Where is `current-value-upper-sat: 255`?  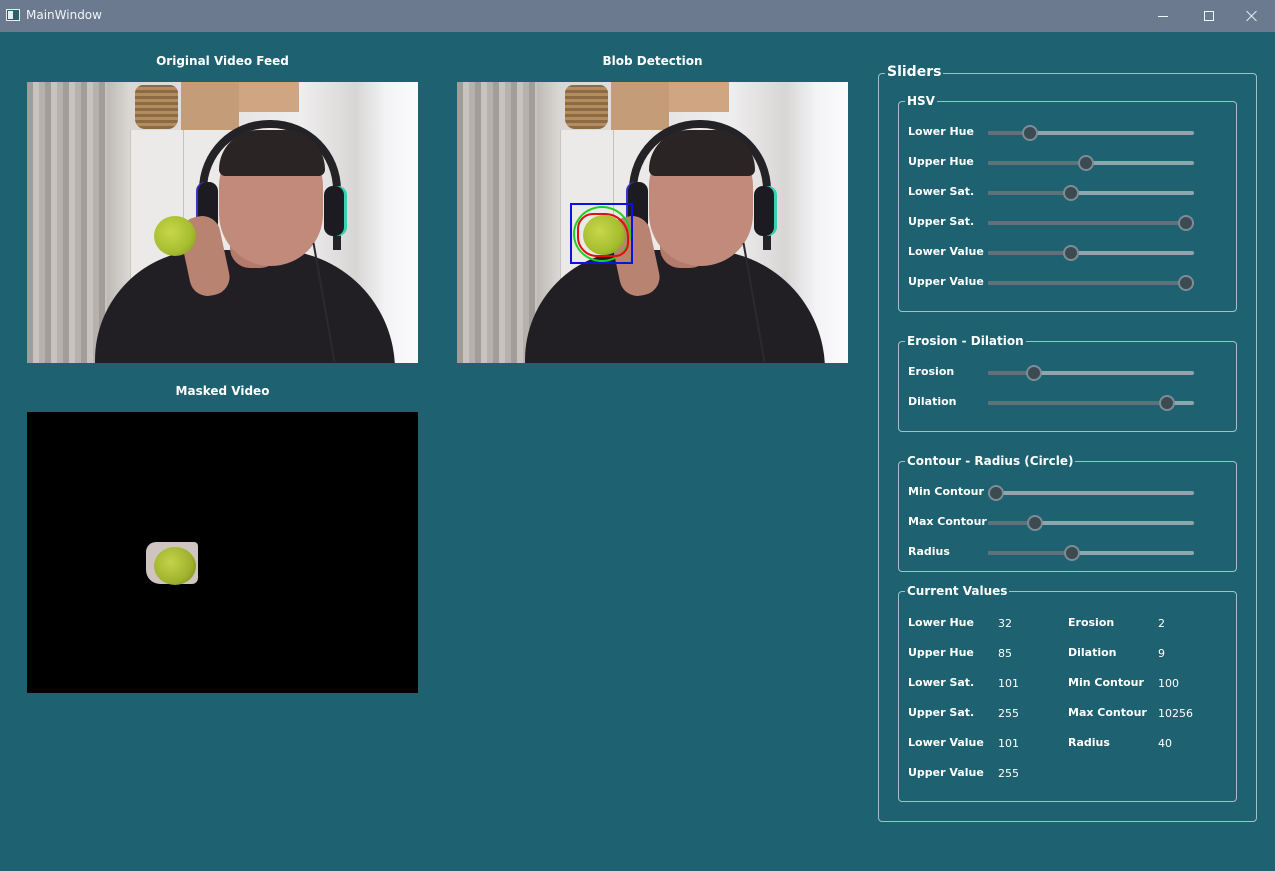
current-value-upper-sat: 255 is located at coordinates (1008, 713).